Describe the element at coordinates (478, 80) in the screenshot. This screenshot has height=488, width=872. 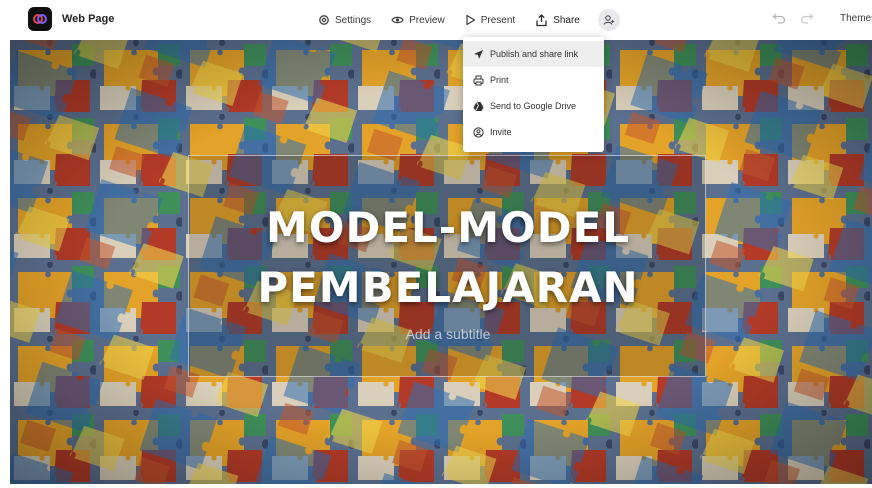
I see `printer-icon` at that location.